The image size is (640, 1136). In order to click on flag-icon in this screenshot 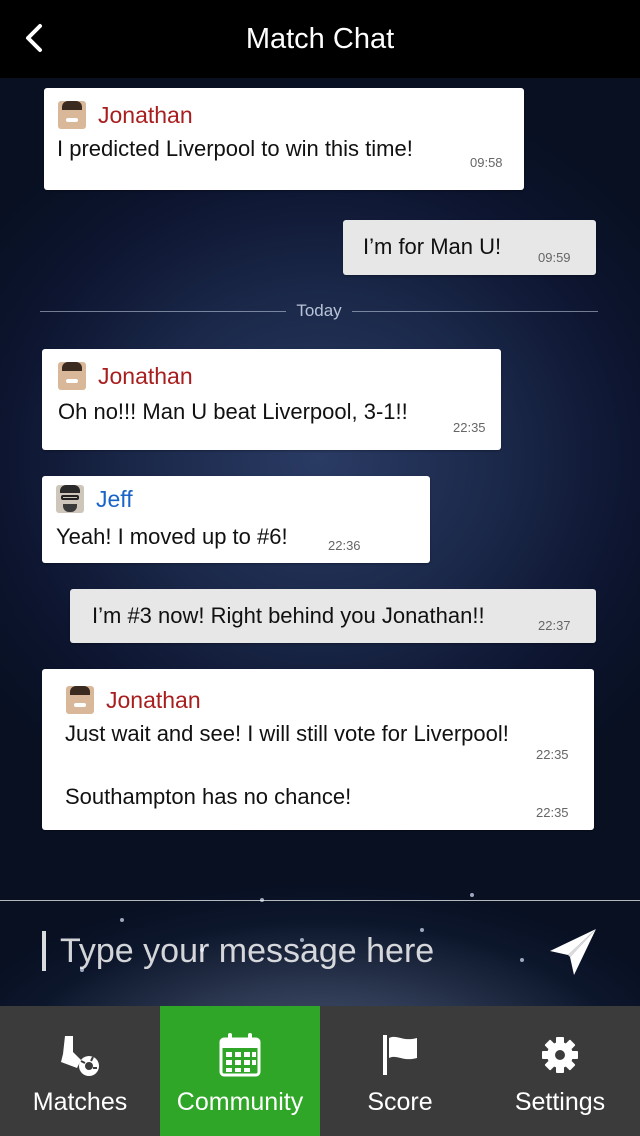, I will do `click(400, 1055)`.